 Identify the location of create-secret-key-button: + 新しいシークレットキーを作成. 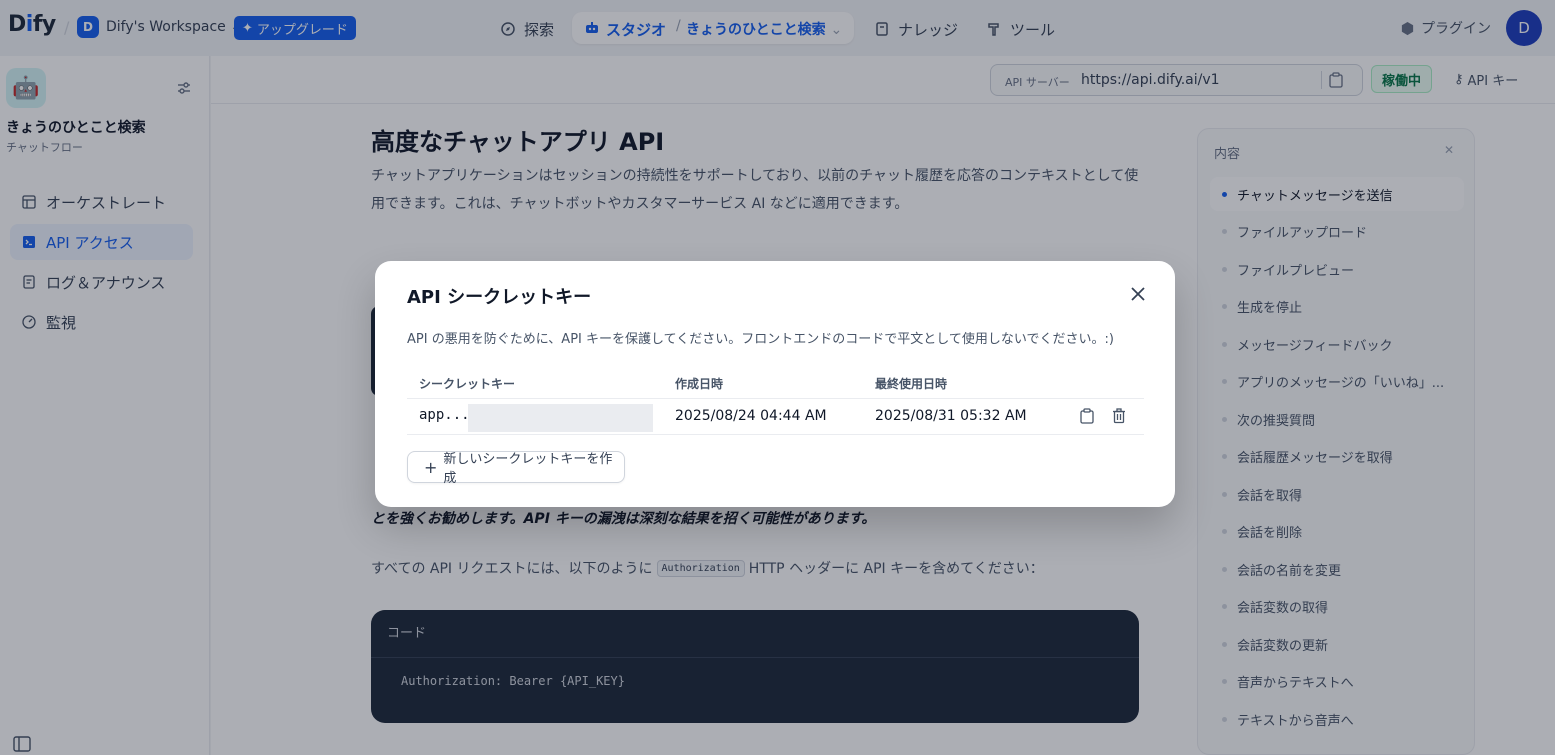
(516, 468).